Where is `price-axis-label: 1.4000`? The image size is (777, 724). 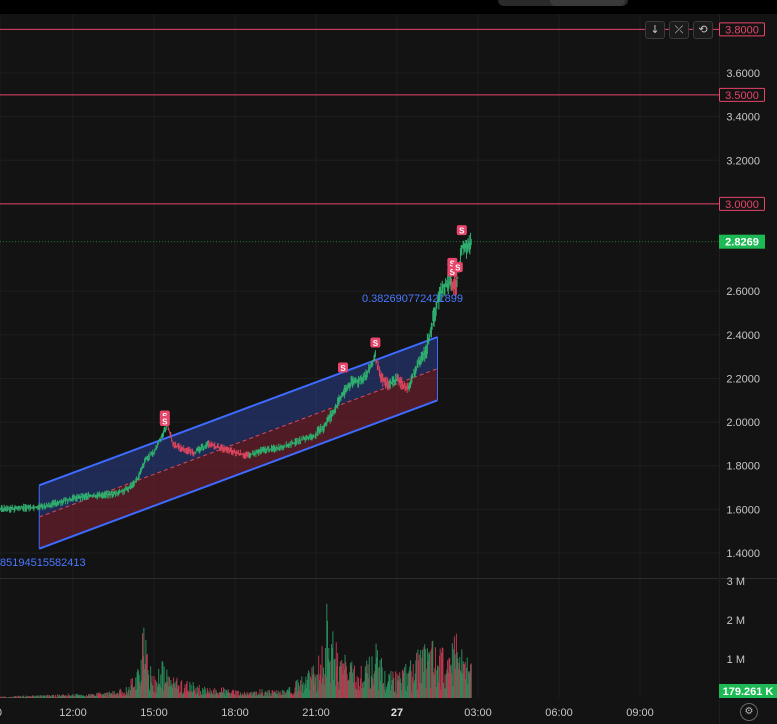 price-axis-label: 1.4000 is located at coordinates (743, 554).